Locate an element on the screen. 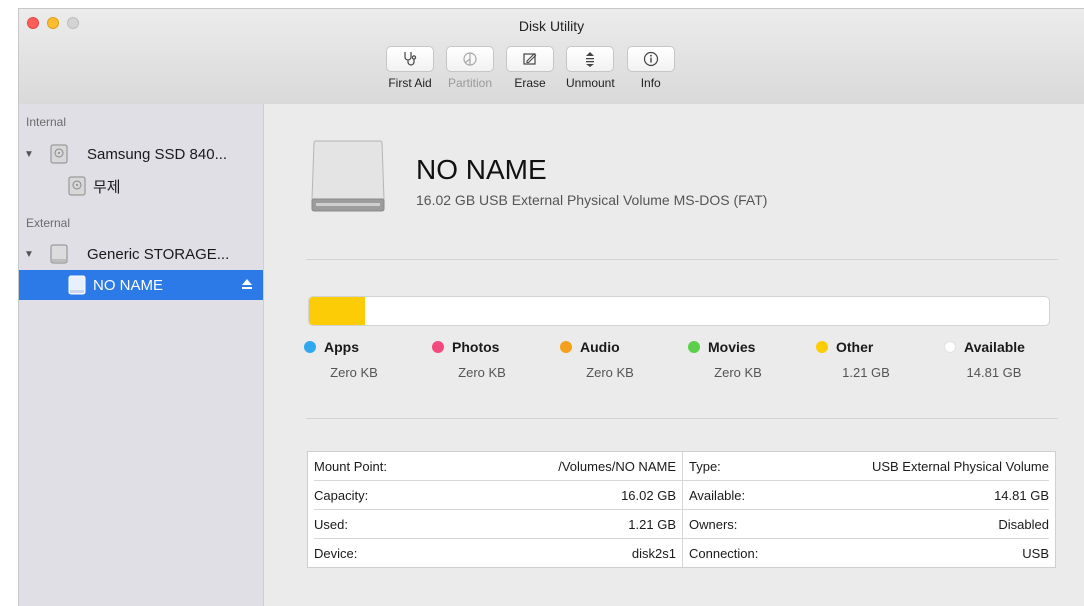 This screenshot has width=1084, height=606. legend-other: Other 1.21 GB is located at coordinates (871, 359).